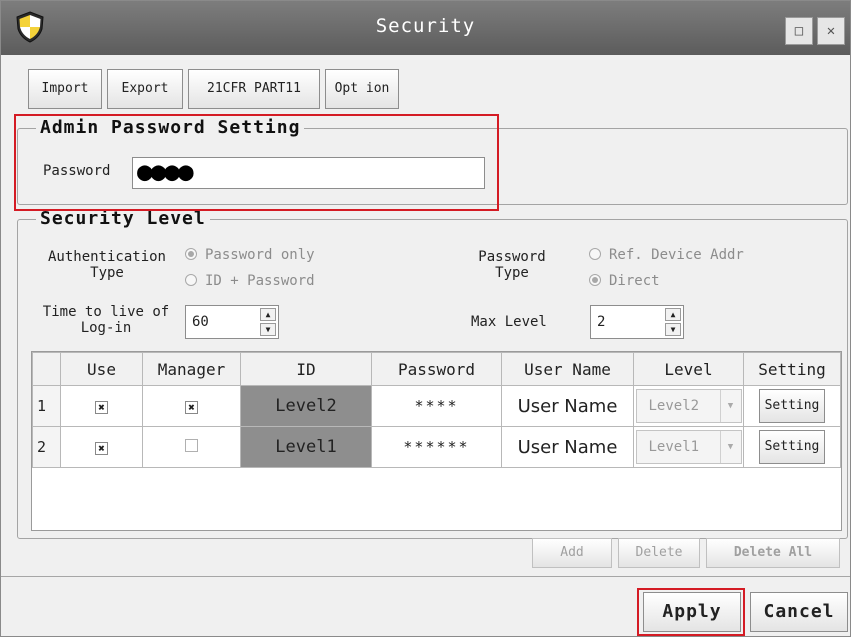  What do you see at coordinates (512, 273) in the screenshot?
I see `pw-type-label-line2: Type` at bounding box center [512, 273].